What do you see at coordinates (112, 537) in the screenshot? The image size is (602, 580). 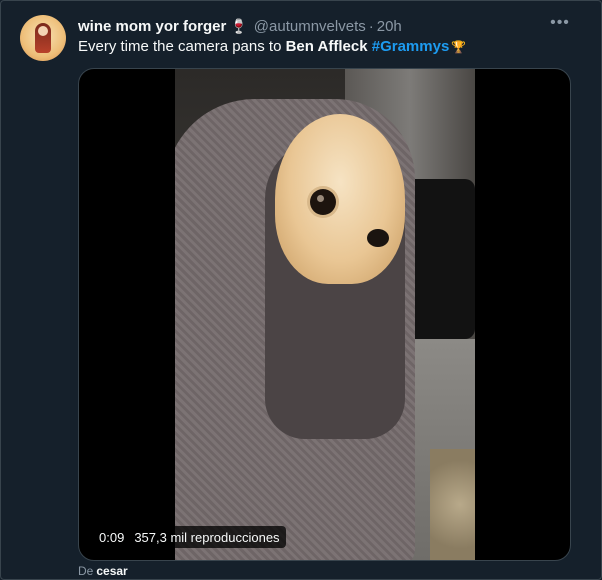 I see `video-time: 0:09` at bounding box center [112, 537].